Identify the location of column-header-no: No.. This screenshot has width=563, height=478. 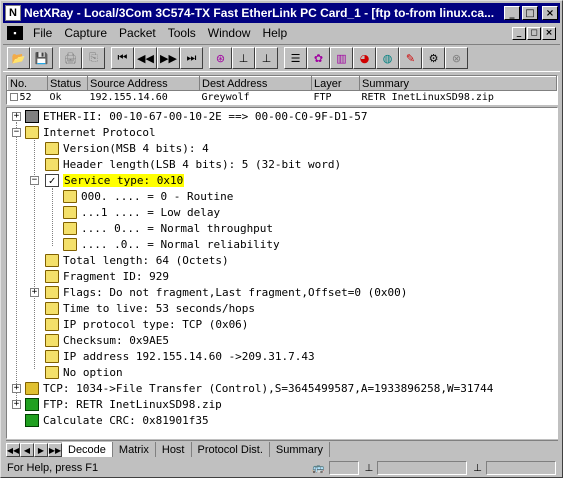
(27, 83).